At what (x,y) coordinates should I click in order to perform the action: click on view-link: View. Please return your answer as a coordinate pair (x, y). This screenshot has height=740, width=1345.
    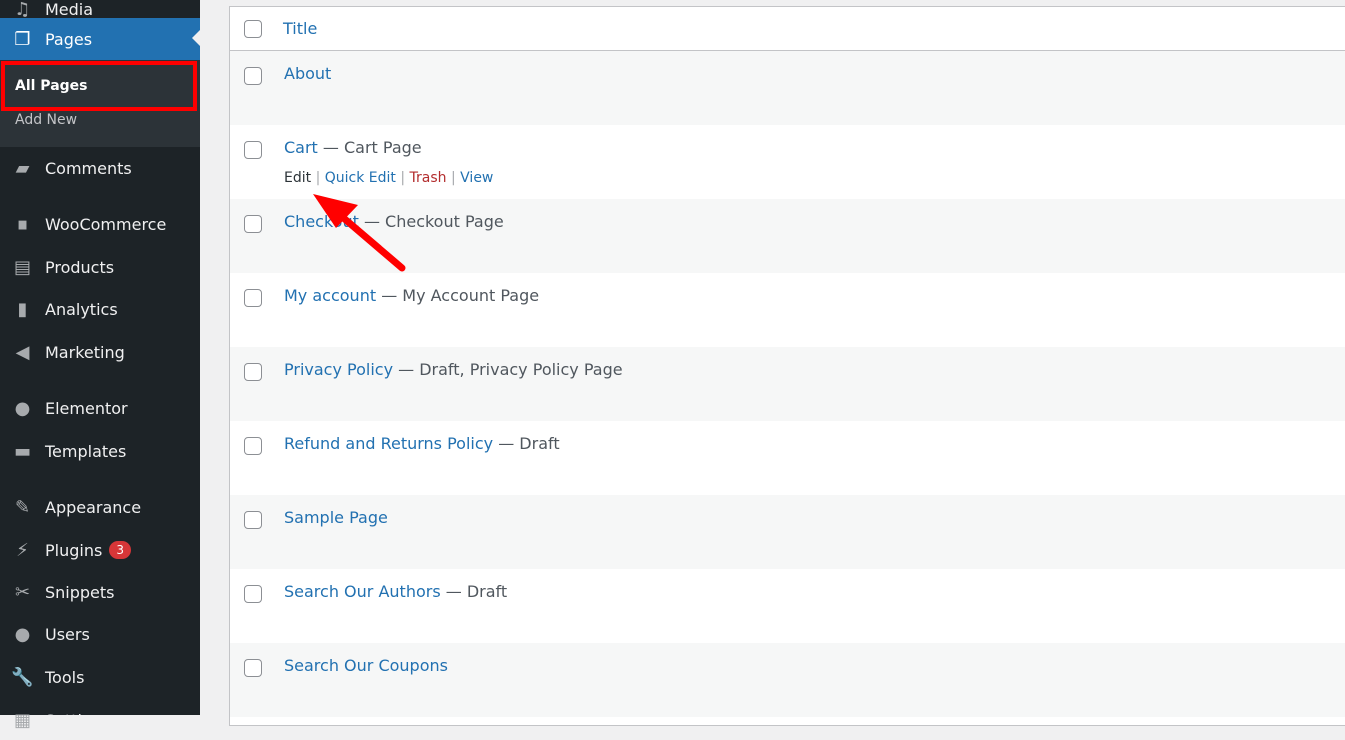
    Looking at the image, I should click on (476, 178).